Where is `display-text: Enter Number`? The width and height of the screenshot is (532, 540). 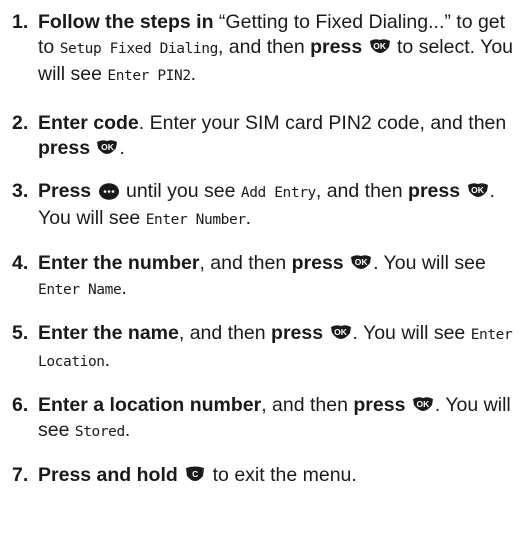
display-text: Enter Number is located at coordinates (195, 220).